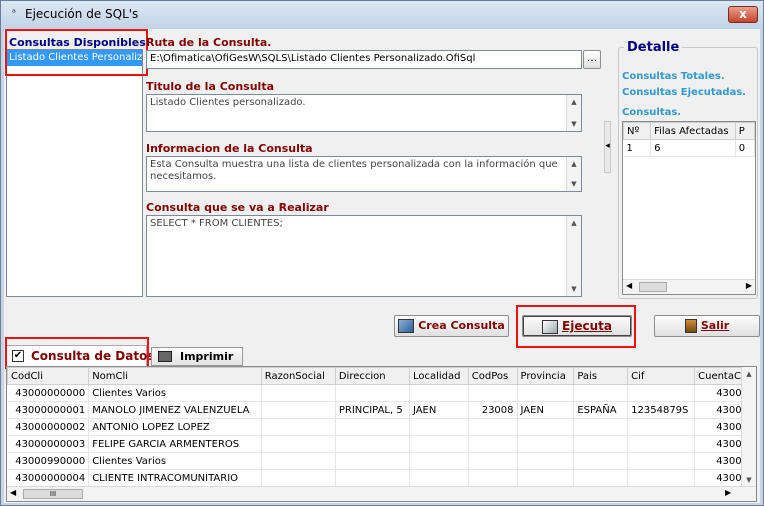  Describe the element at coordinates (48, 393) in the screenshot. I see `table-cell: 43000000000` at that location.